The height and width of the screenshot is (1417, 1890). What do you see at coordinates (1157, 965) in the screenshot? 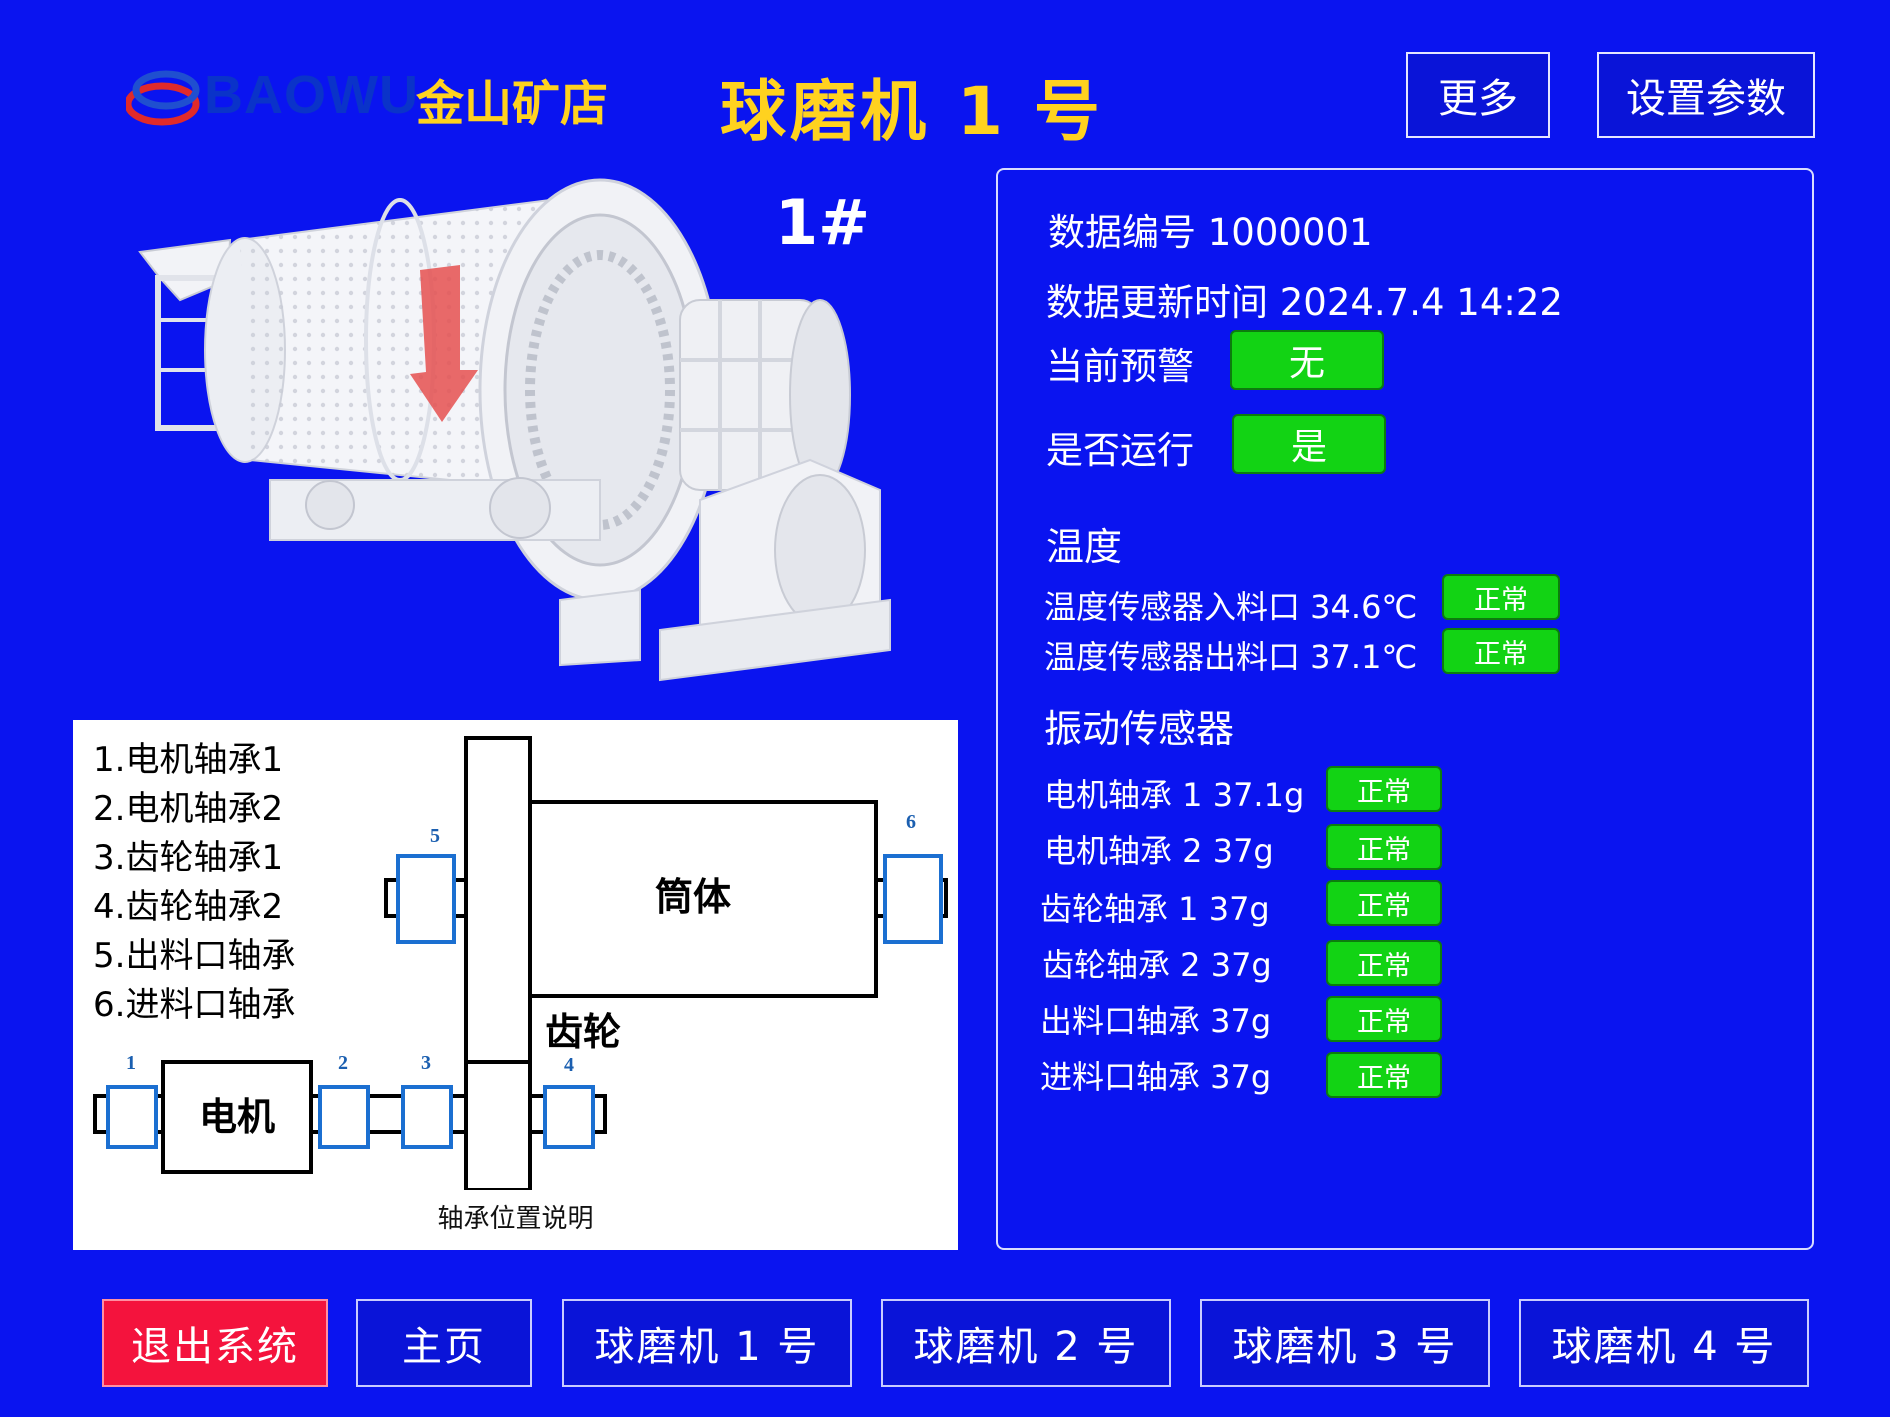
I see `vibration-reading: 齿轮轴承 2 37g` at bounding box center [1157, 965].